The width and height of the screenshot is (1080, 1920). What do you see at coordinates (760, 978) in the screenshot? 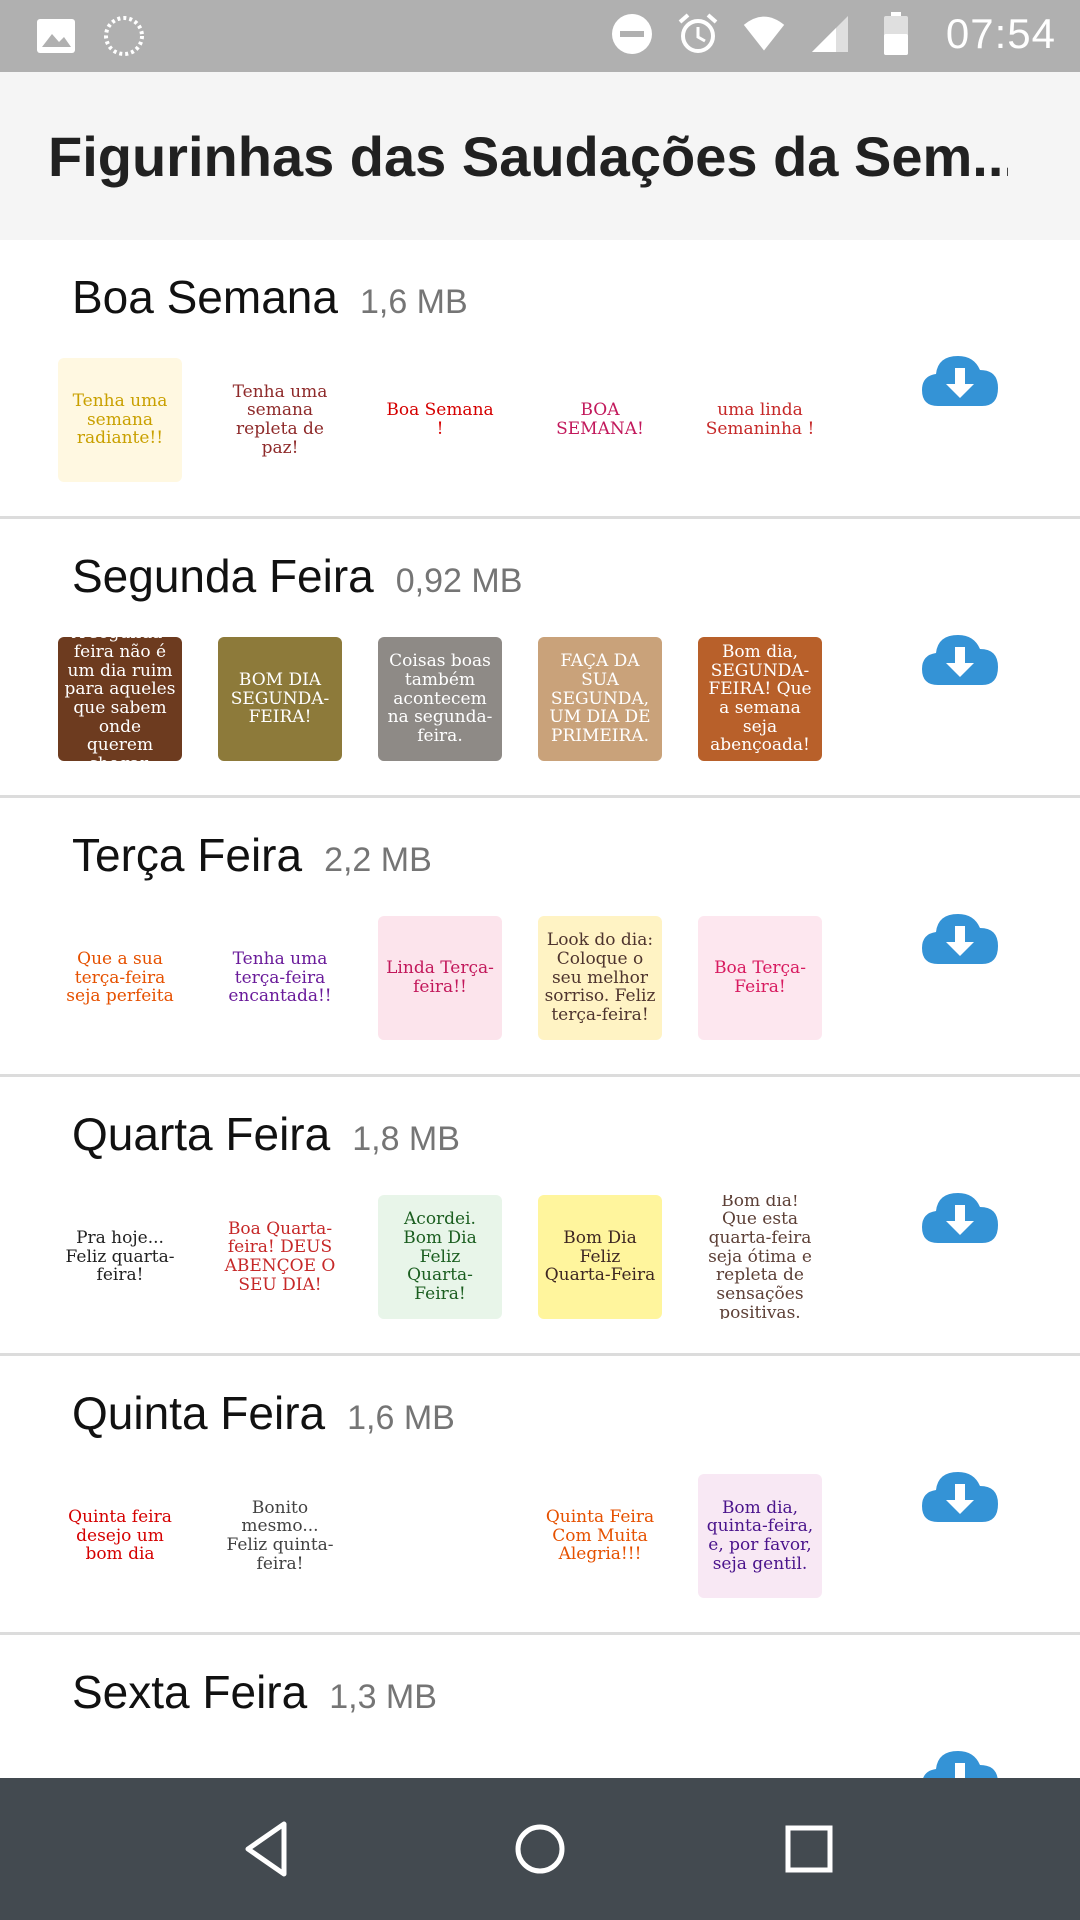
I see `sticker-thumbnail: Boa Terça-Feira!` at bounding box center [760, 978].